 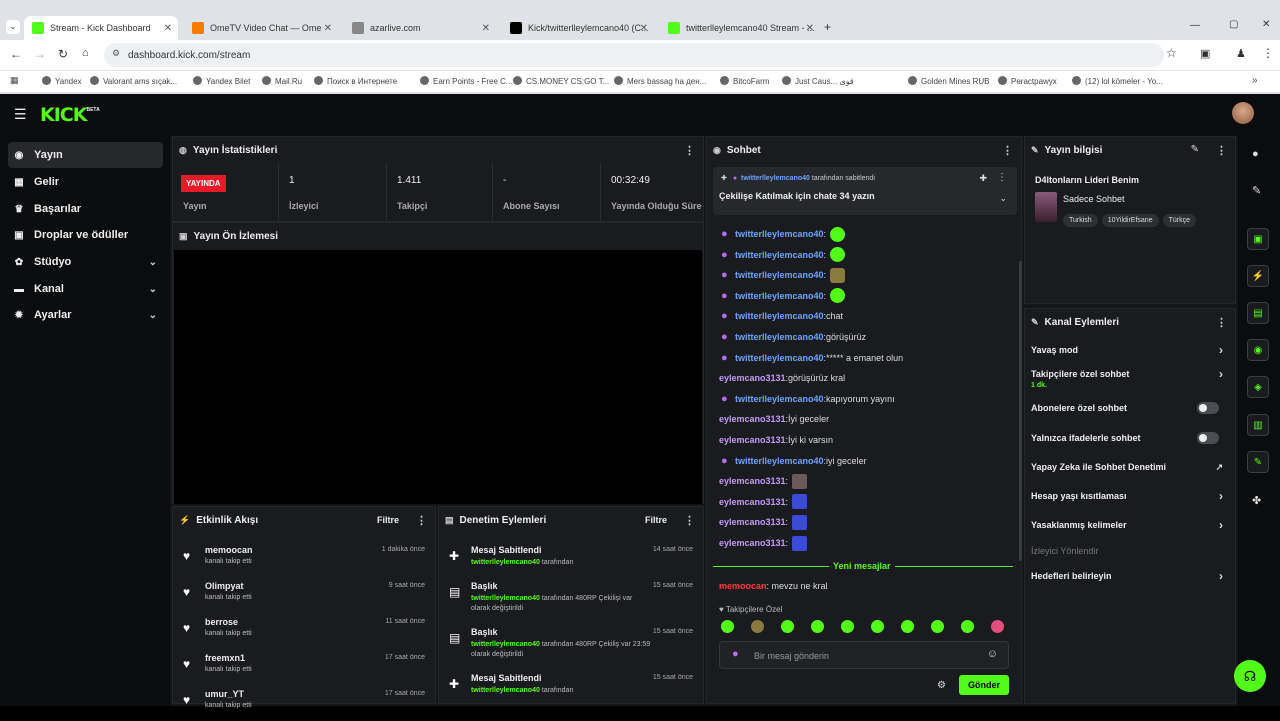 What do you see at coordinates (1258, 350) in the screenshot?
I see `chat-bubble-icon: ◉` at bounding box center [1258, 350].